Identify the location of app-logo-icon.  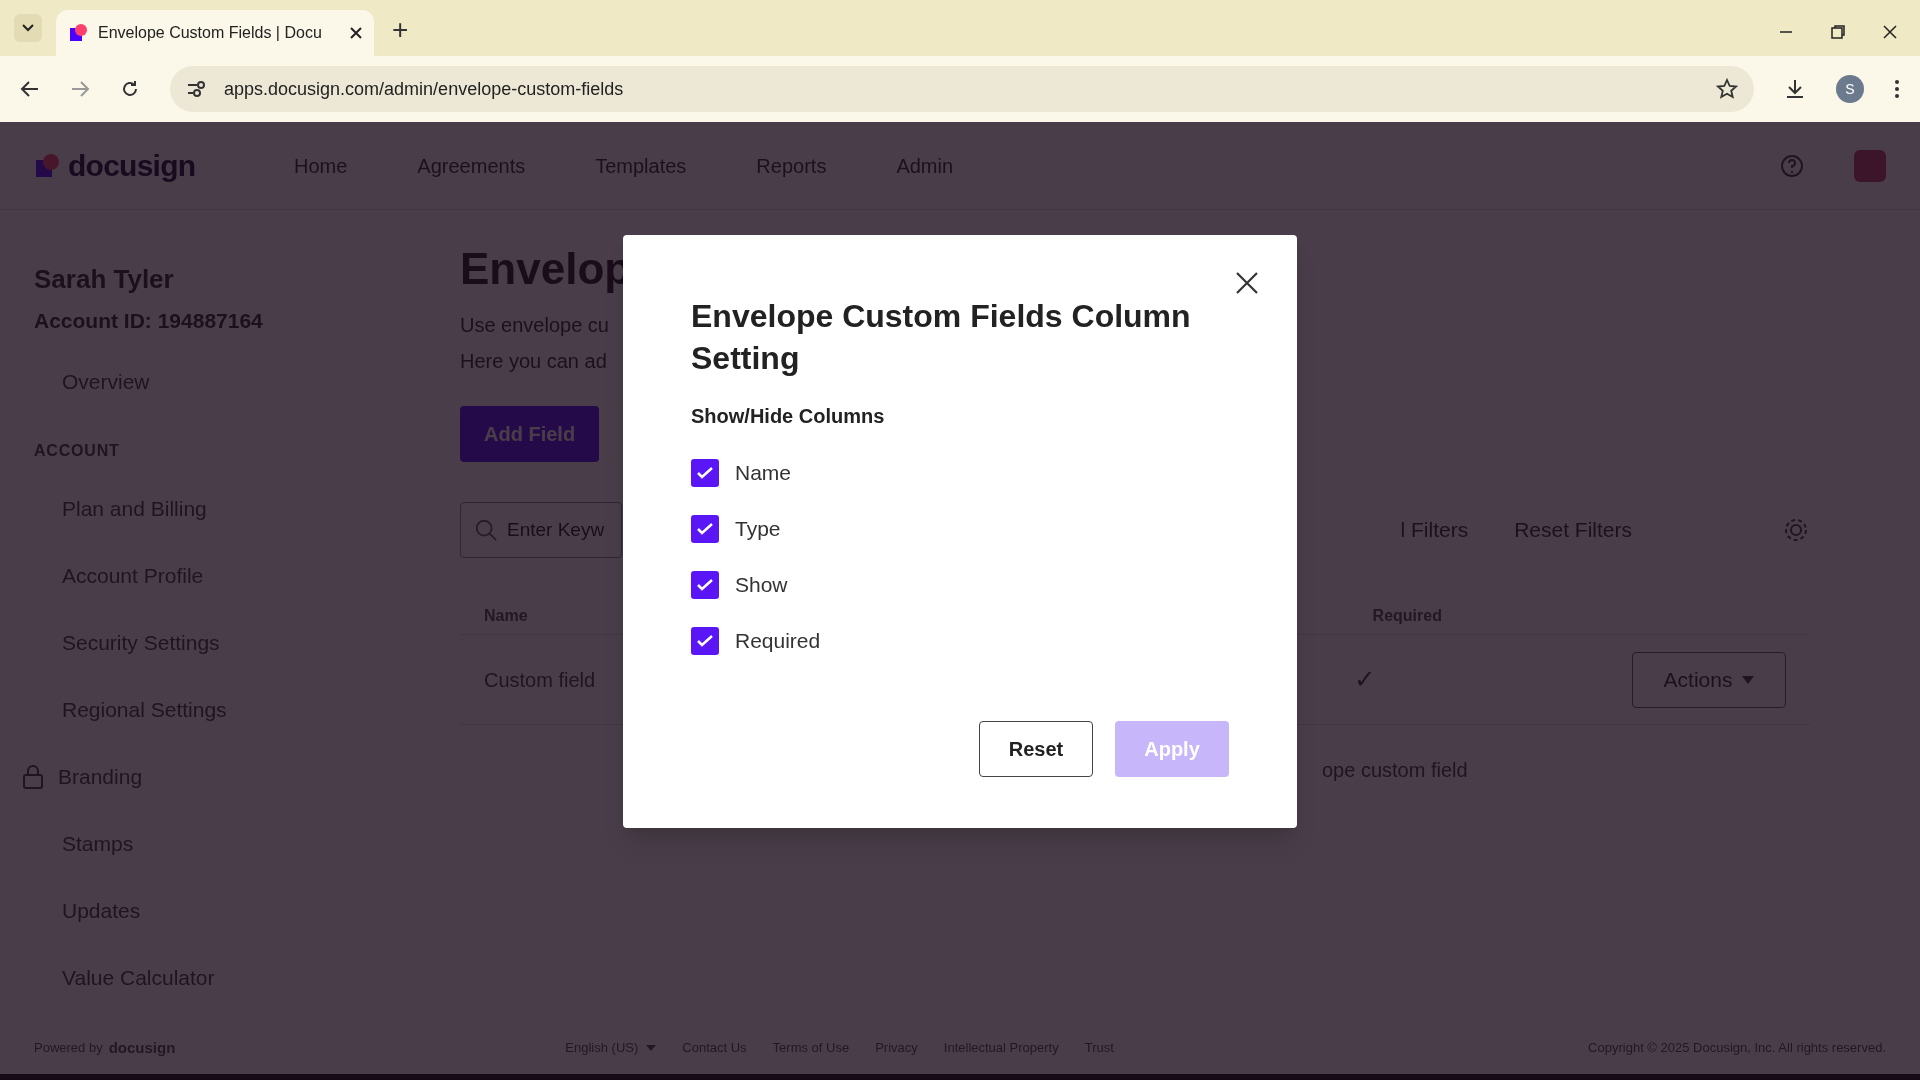
(78, 33).